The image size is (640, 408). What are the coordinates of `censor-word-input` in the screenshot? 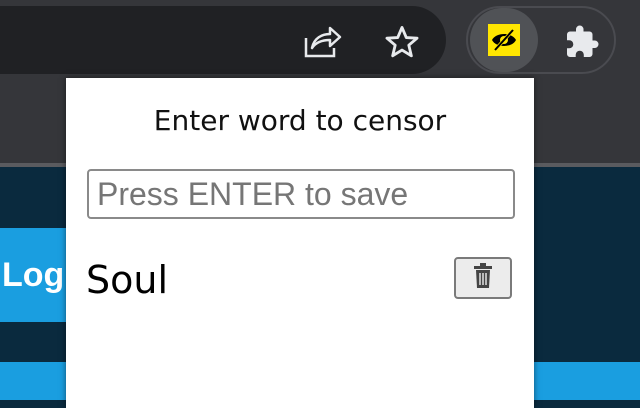 It's located at (301, 194).